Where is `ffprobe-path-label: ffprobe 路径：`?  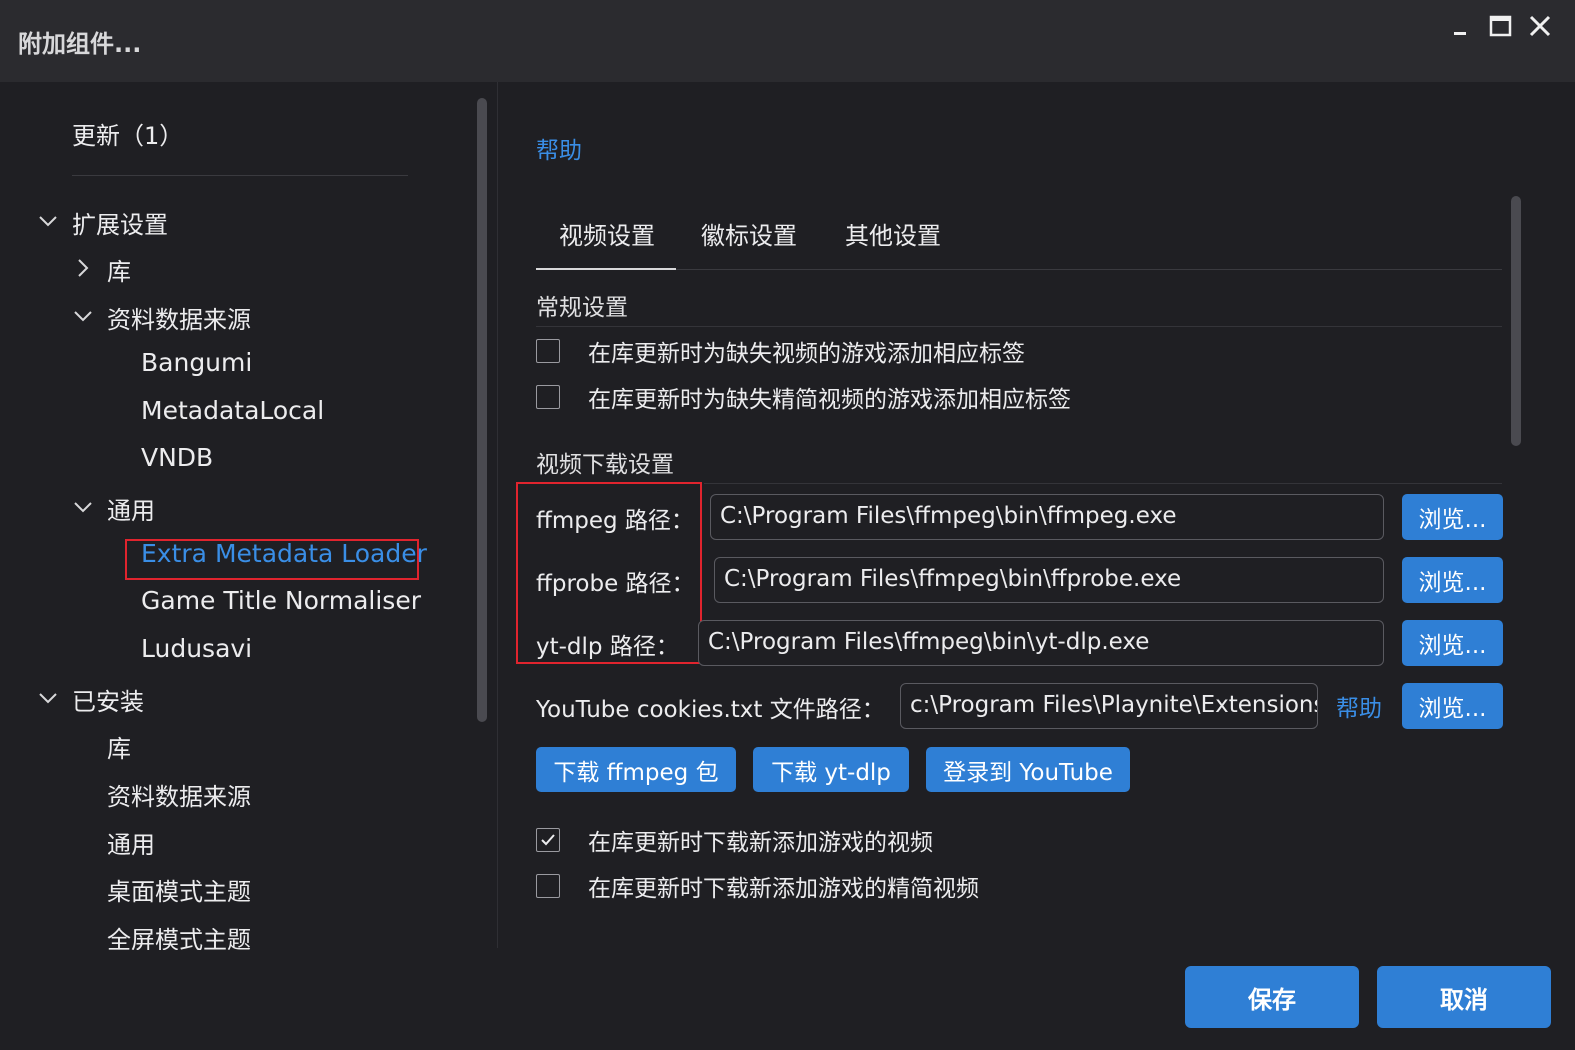
ffprobe-path-label: ffprobe 路径： is located at coordinates (615, 584).